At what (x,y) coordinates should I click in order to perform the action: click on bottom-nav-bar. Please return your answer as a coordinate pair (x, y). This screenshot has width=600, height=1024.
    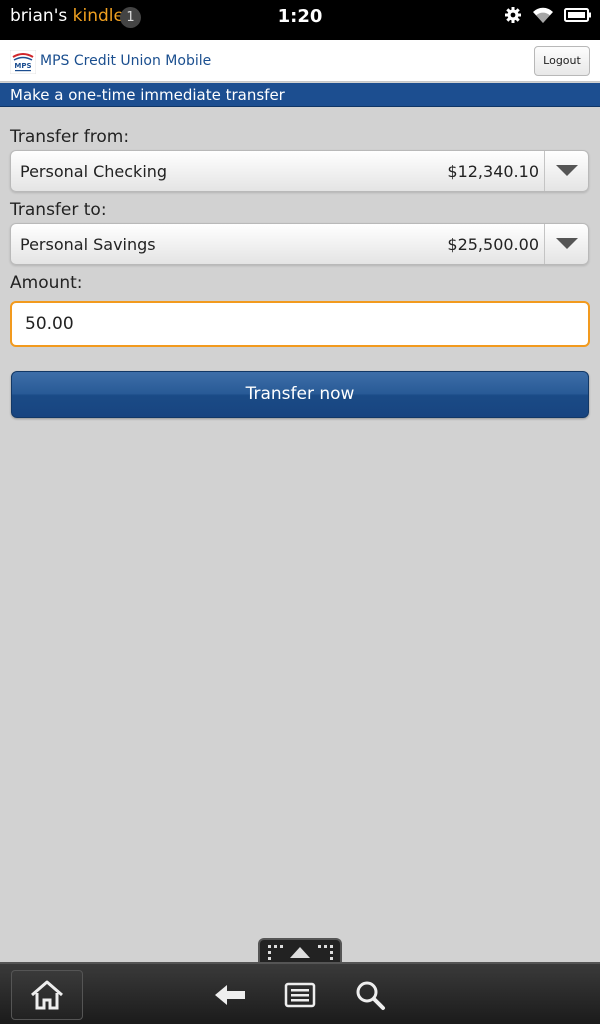
    Looking at the image, I should click on (300, 993).